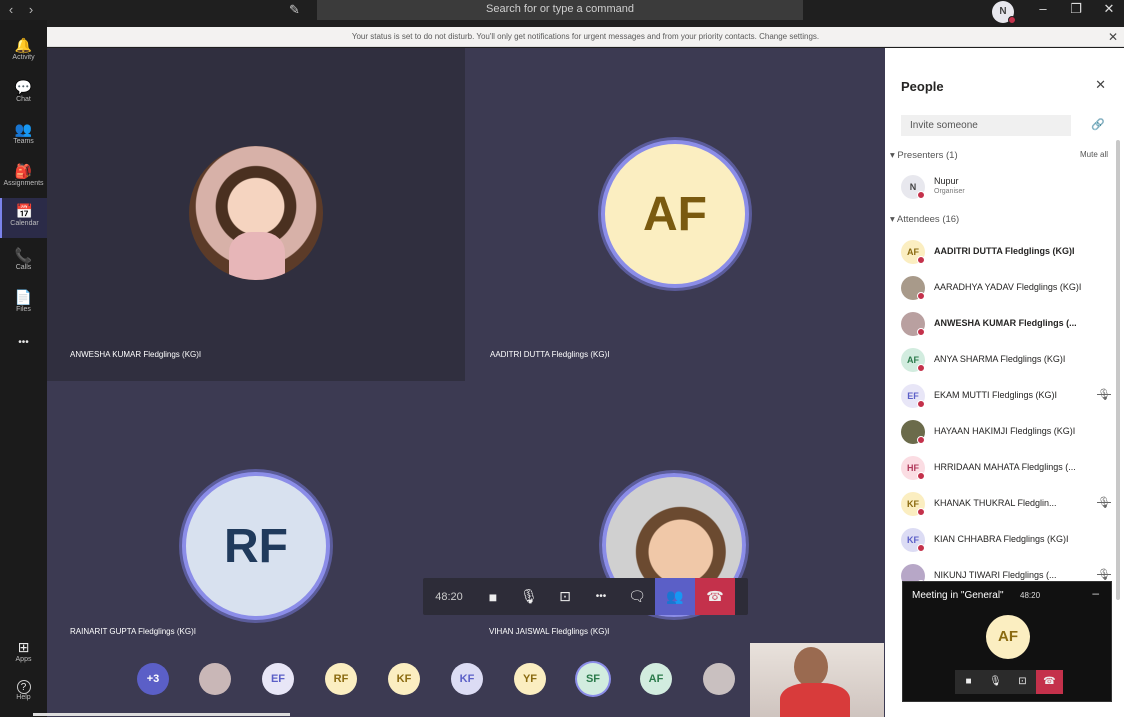 This screenshot has height=717, width=1124. Describe the element at coordinates (256, 511) in the screenshot. I see `video-tile: RF RAINARIT GUPTA Fledglings (KG)I` at that location.